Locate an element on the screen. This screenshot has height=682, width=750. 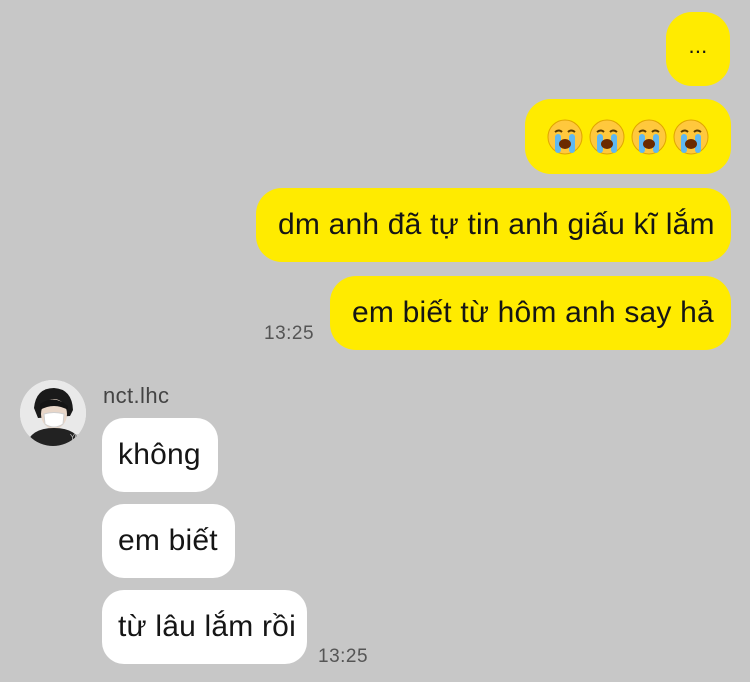
outgoing-message: em biết từ hôm anh say hả is located at coordinates (530, 313).